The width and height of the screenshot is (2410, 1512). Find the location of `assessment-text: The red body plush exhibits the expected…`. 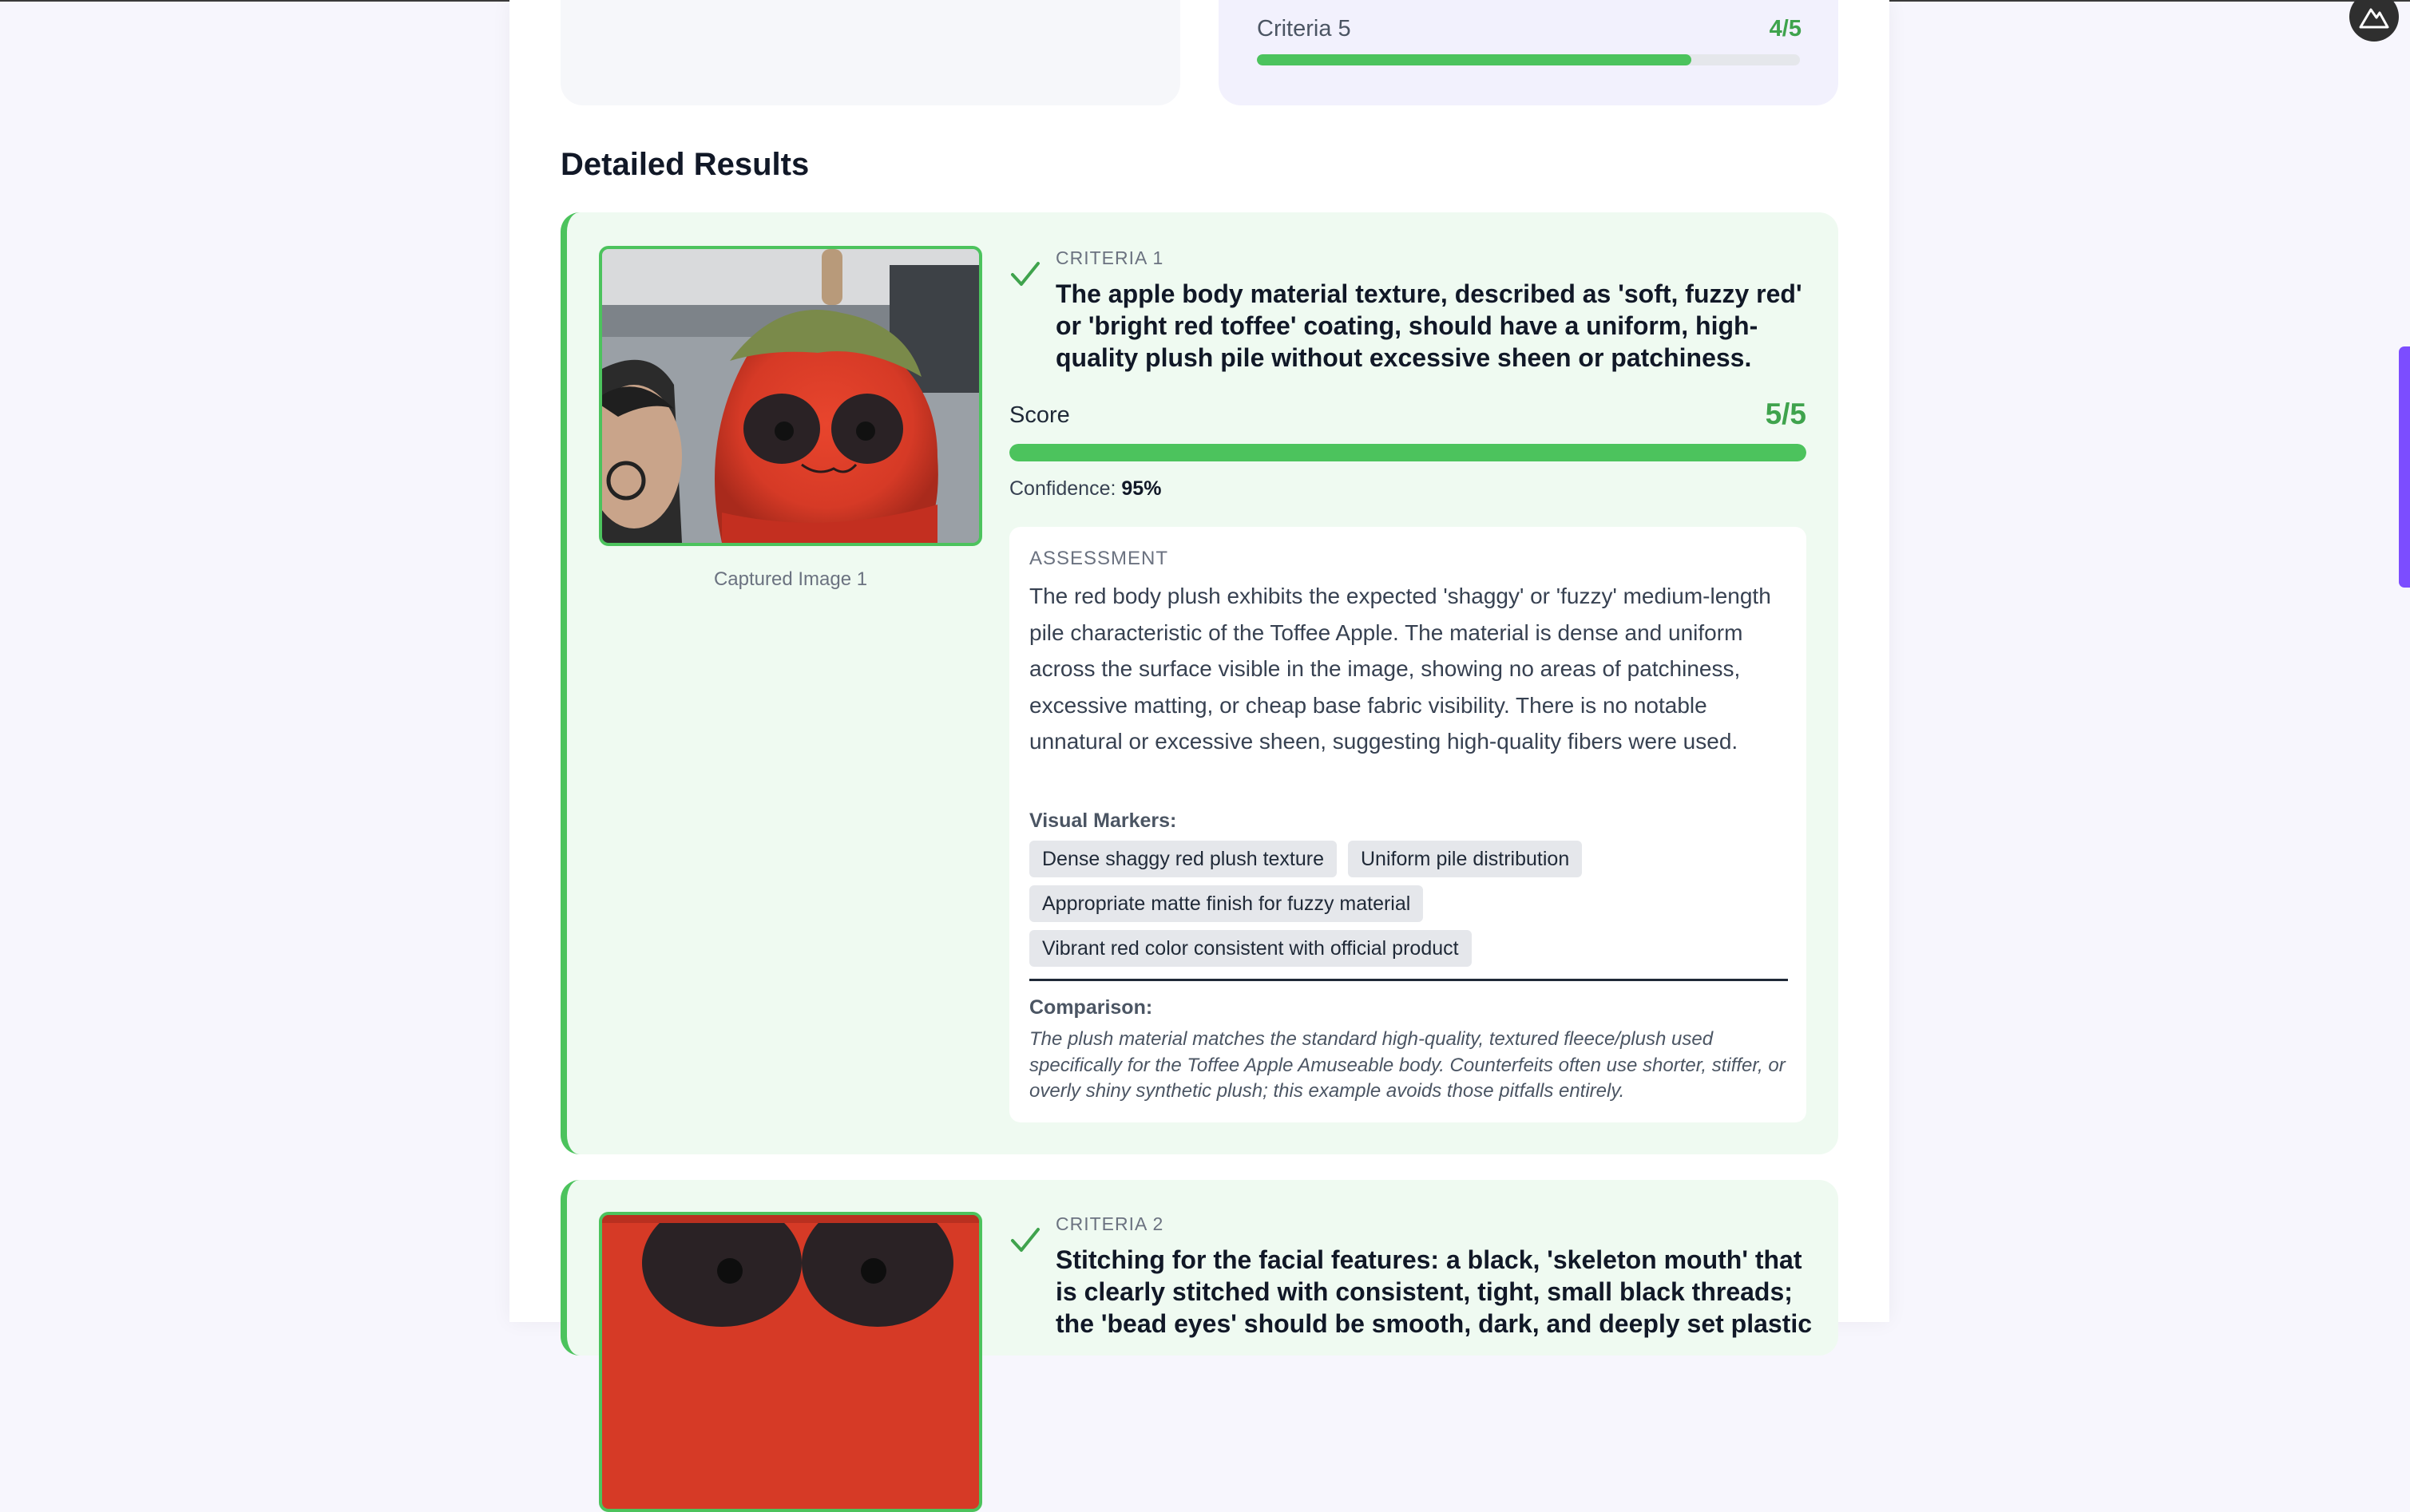

assessment-text: The red body plush exhibits the expected… is located at coordinates (1400, 669).